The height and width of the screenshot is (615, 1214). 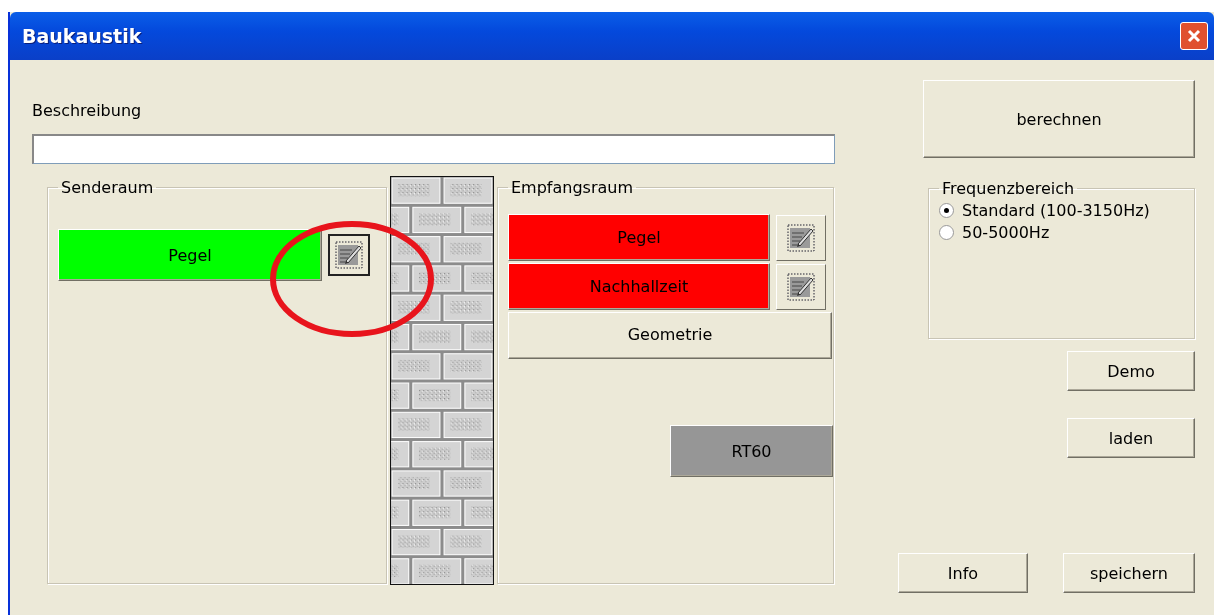 I want to click on rt60-button: RT60, so click(x=751, y=451).